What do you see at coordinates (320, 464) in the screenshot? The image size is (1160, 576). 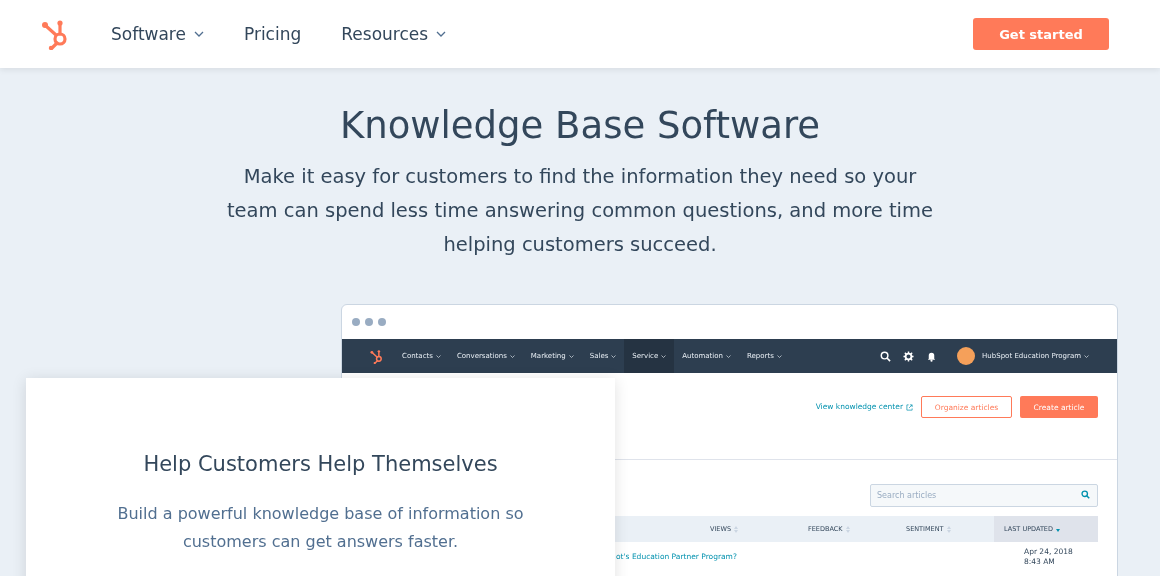 I see `card-title: Help Customers Help Themselves` at bounding box center [320, 464].